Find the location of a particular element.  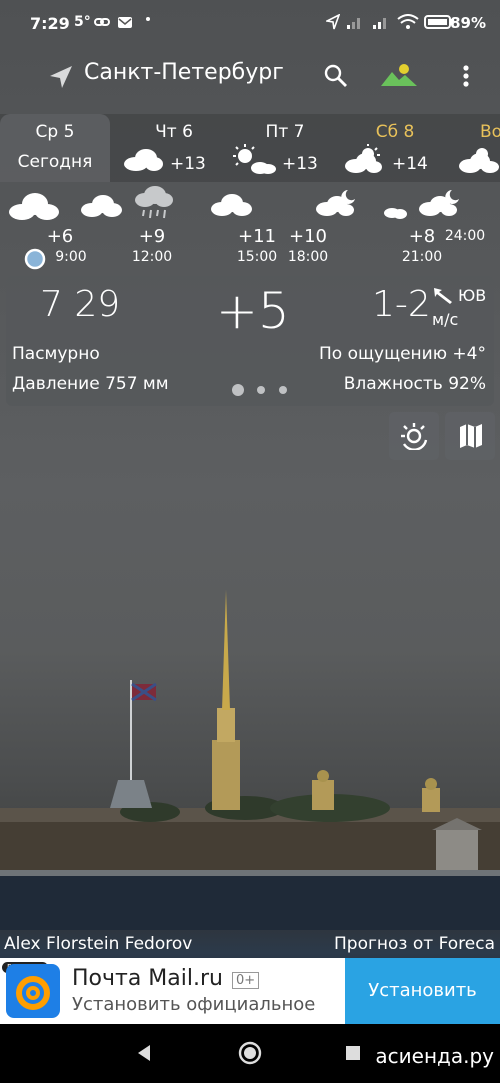

ad-subtitle: Установить официальное is located at coordinates (194, 1004).